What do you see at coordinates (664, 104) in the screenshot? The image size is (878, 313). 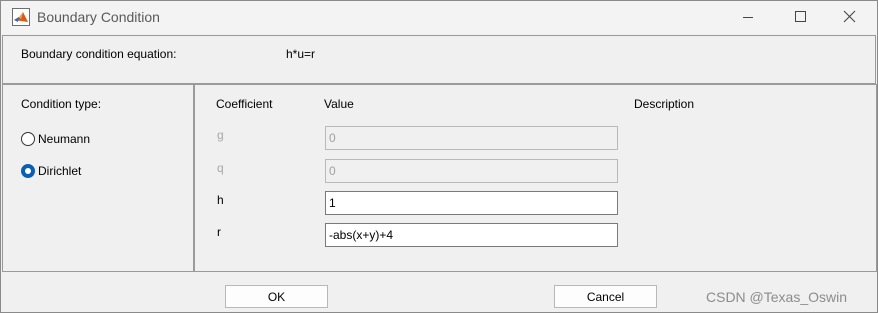 I see `description-header: Description` at bounding box center [664, 104].